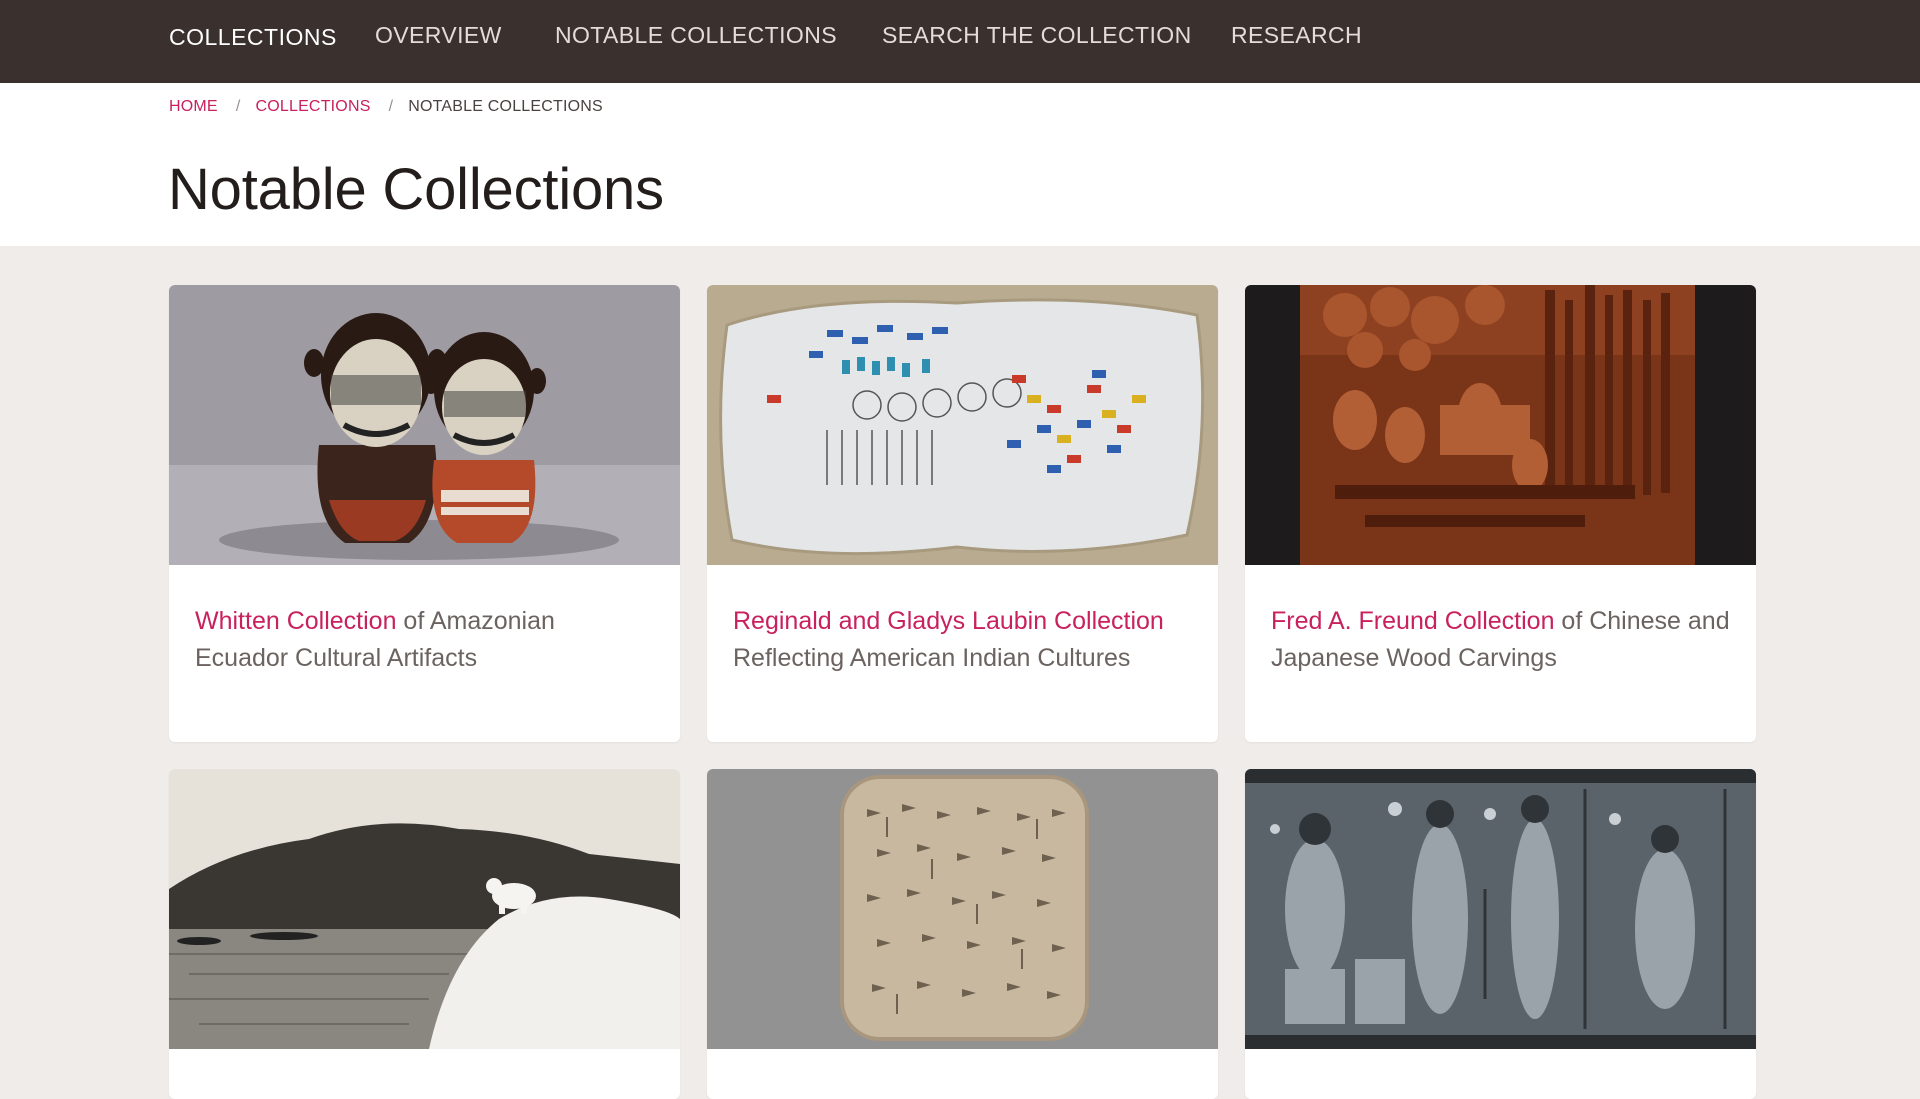 The width and height of the screenshot is (1920, 1099). What do you see at coordinates (424, 425) in the screenshot?
I see `ceramic-figures-image` at bounding box center [424, 425].